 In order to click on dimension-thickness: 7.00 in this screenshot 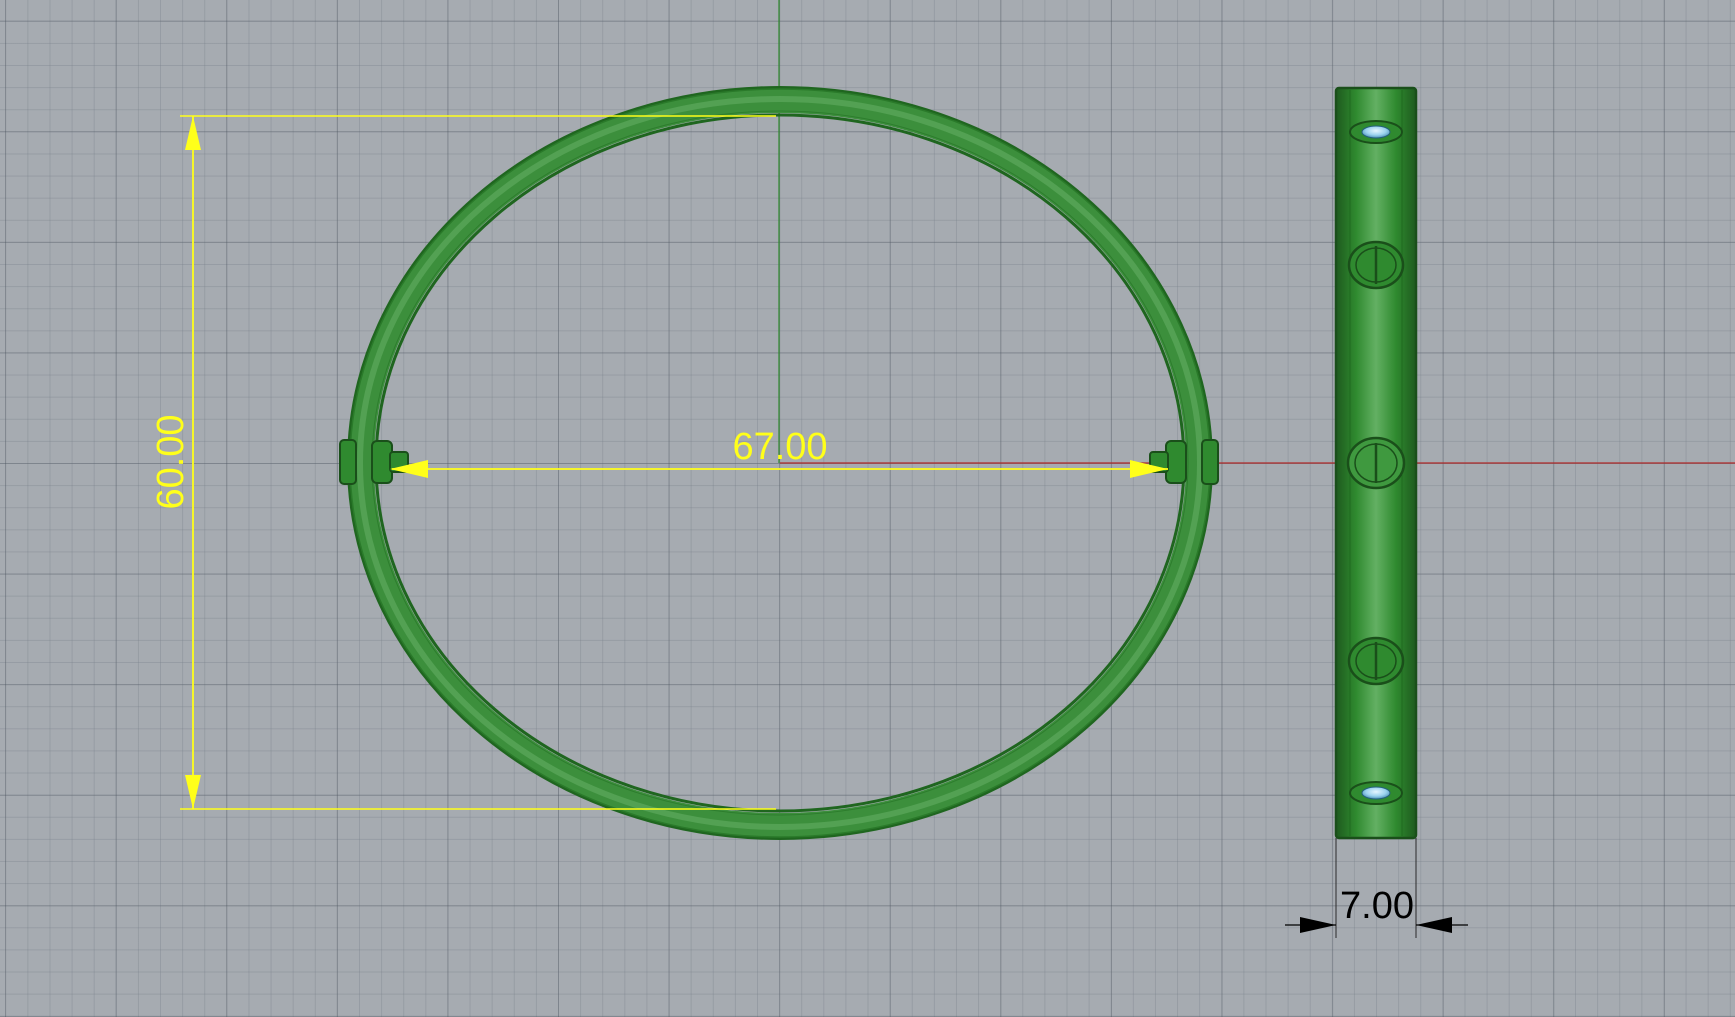, I will do `click(1376, 888)`.